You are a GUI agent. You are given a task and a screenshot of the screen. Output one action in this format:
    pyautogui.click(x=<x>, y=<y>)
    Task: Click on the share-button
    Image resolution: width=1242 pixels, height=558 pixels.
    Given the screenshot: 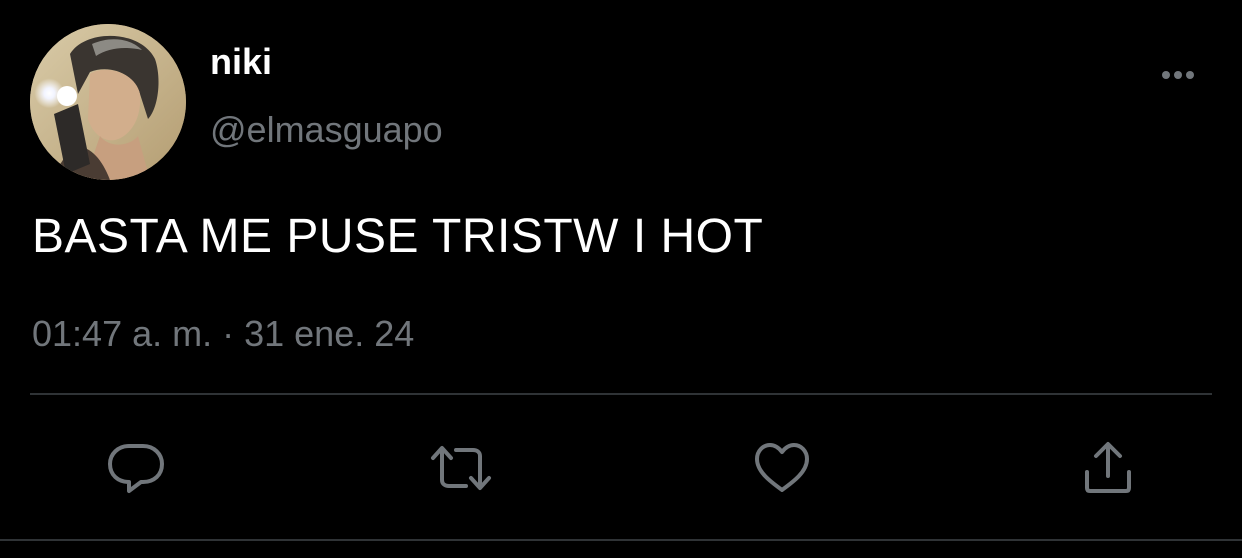 What is the action you would take?
    pyautogui.click(x=1108, y=468)
    